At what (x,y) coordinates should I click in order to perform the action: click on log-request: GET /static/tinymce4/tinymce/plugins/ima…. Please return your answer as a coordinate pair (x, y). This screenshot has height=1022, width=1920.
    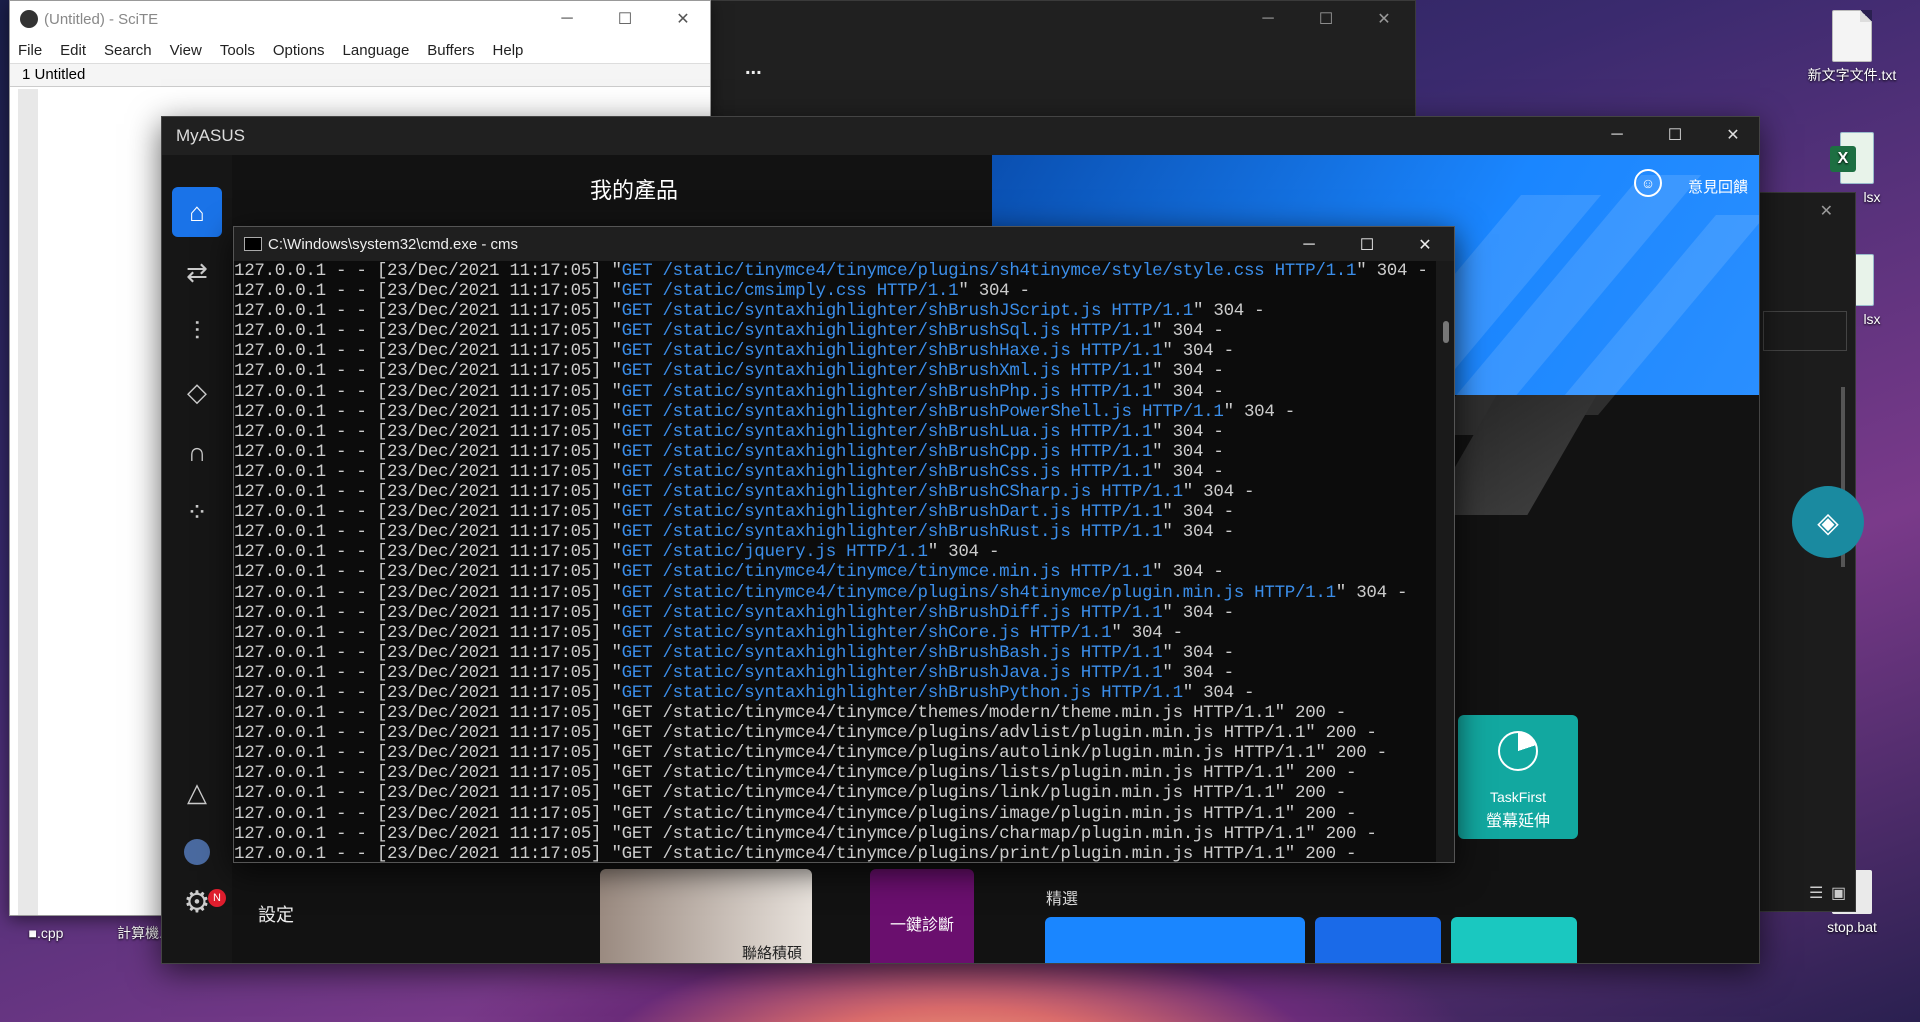
    Looking at the image, I should click on (953, 813).